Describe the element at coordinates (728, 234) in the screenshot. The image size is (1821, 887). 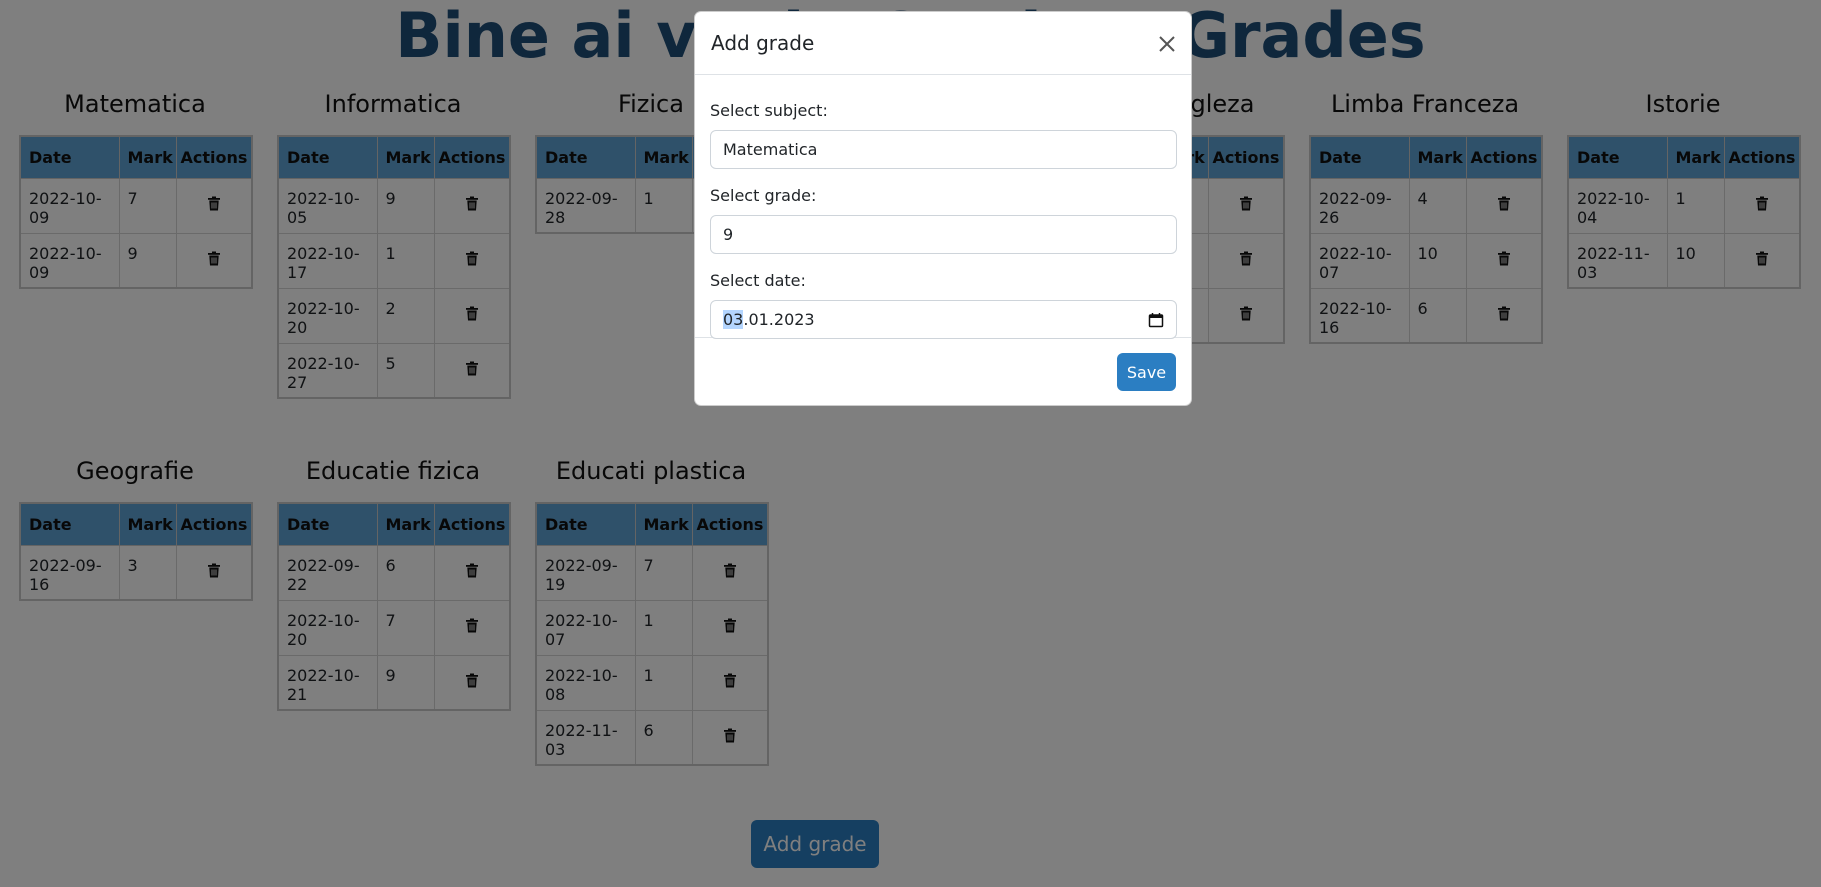
I see `grade-value: 9` at that location.